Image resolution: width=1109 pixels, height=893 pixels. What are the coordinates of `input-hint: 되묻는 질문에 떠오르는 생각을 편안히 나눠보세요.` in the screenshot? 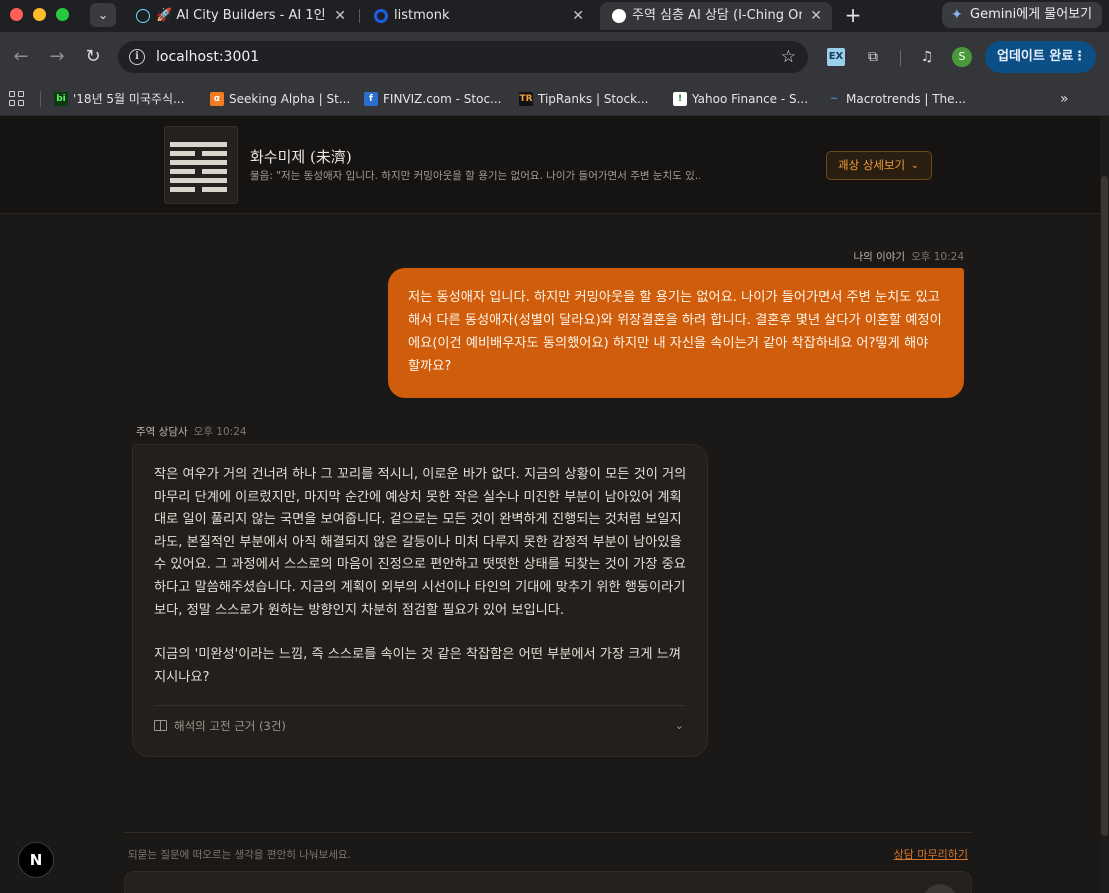 It's located at (239, 855).